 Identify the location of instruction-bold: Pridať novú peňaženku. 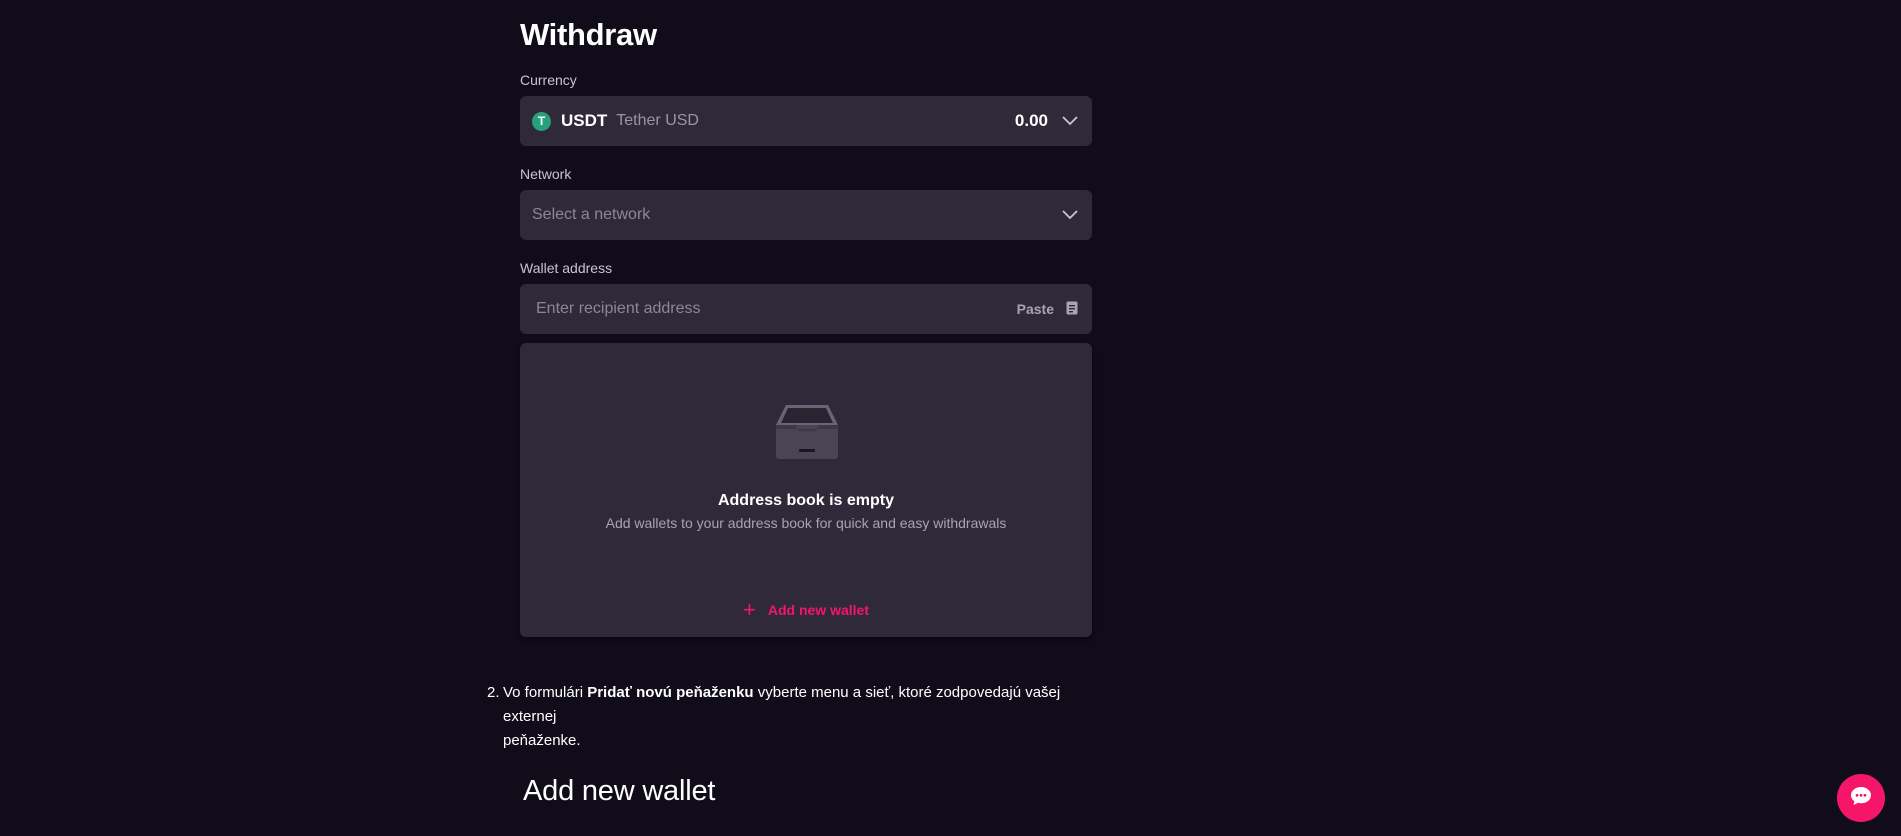
(670, 692).